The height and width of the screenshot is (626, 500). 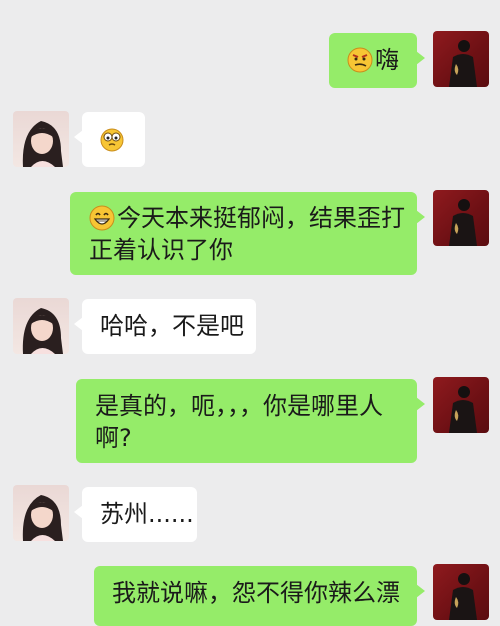 What do you see at coordinates (239, 406) in the screenshot?
I see `message-text-line-1: 是真的，呃，，，你是哪里人` at bounding box center [239, 406].